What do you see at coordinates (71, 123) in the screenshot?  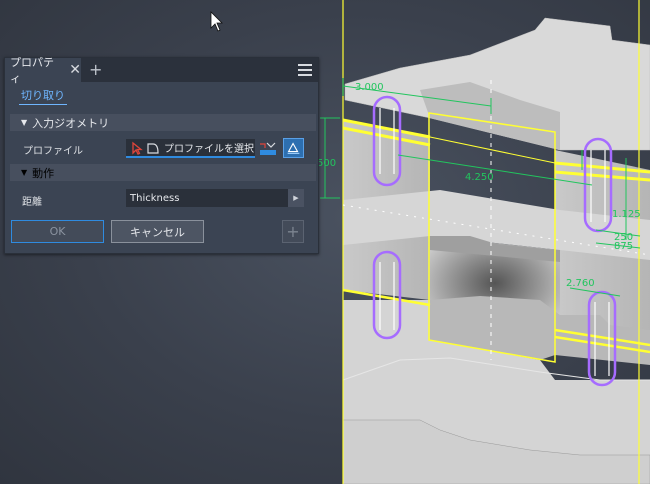 I see `section-input-geometry-title: 入力ジオメトリ` at bounding box center [71, 123].